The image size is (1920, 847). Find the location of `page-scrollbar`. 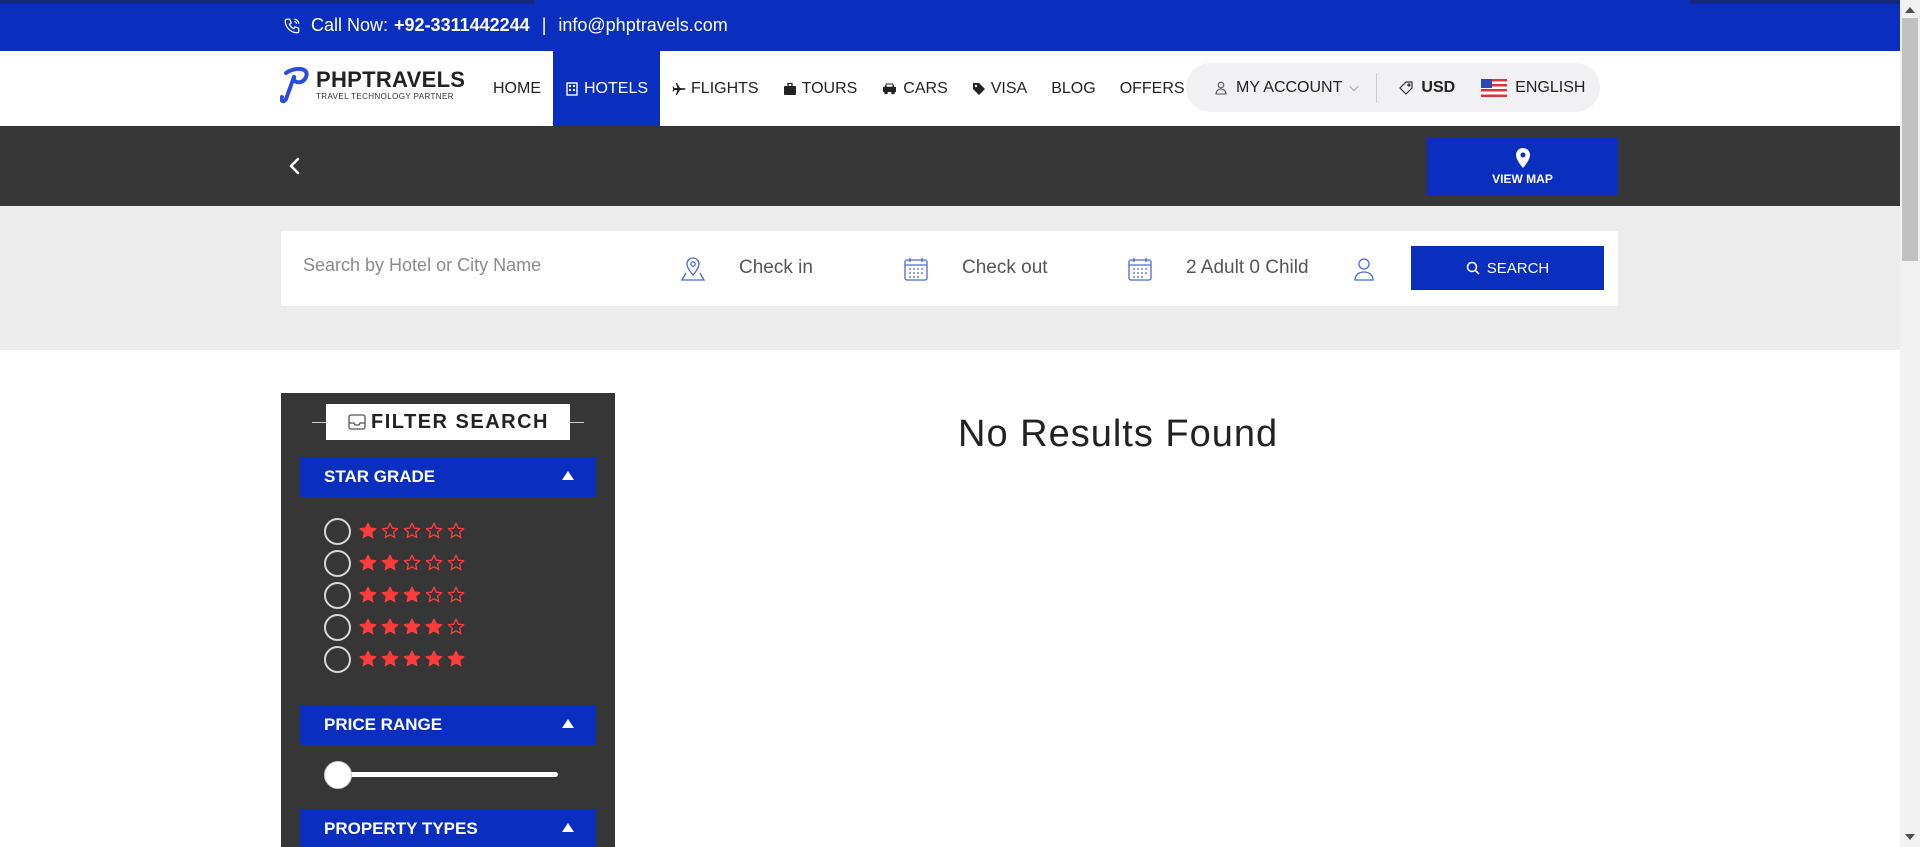

page-scrollbar is located at coordinates (1910, 423).